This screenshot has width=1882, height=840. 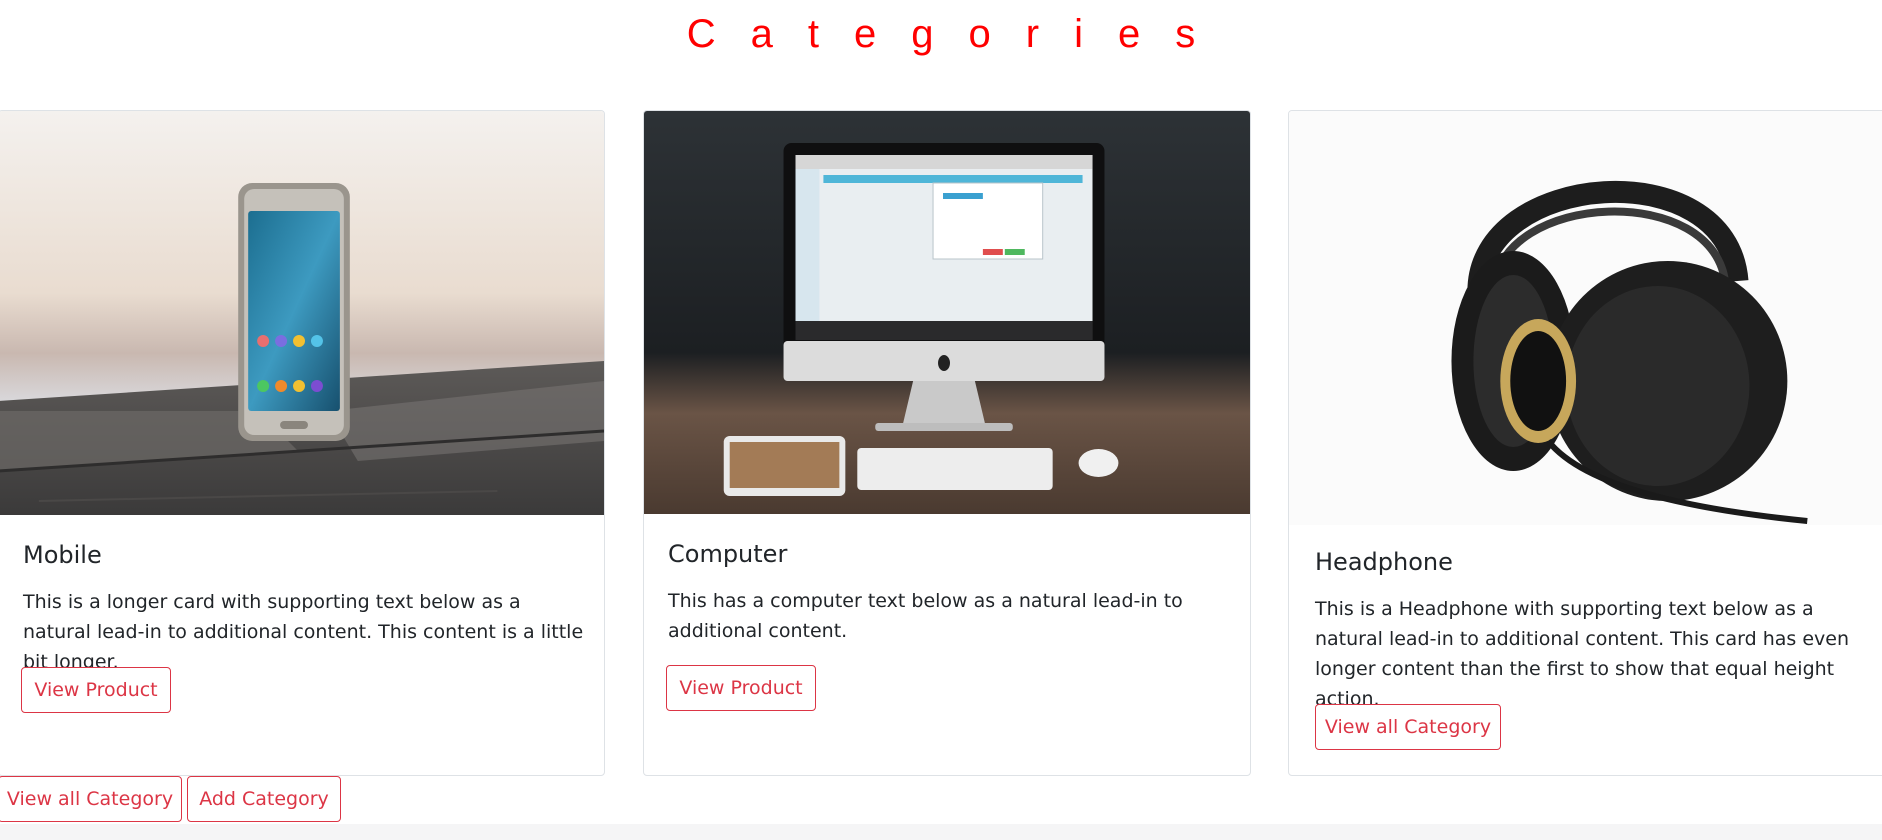 I want to click on card-title: Headphone, so click(x=1384, y=562).